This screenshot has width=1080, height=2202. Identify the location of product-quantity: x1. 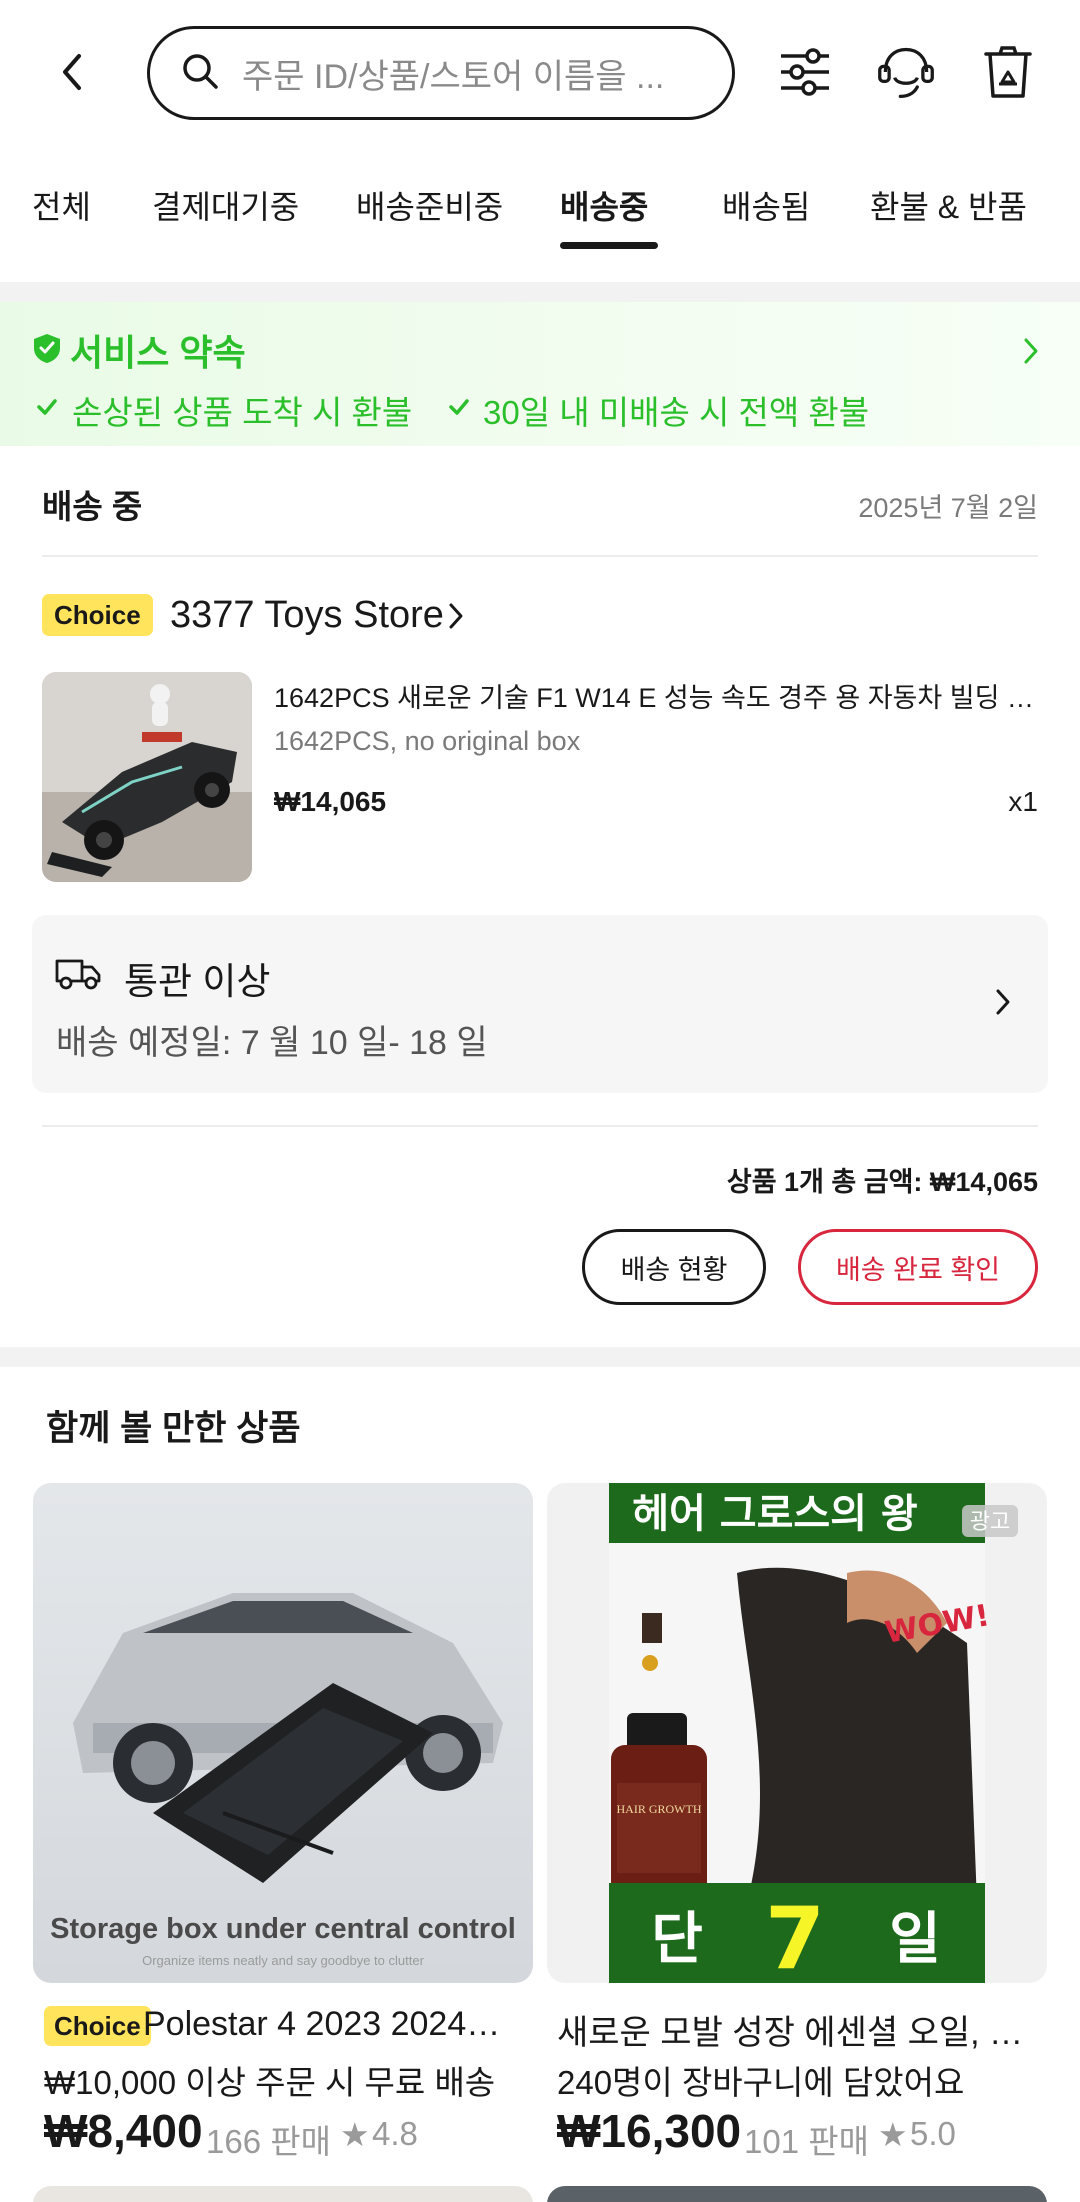
(1023, 801).